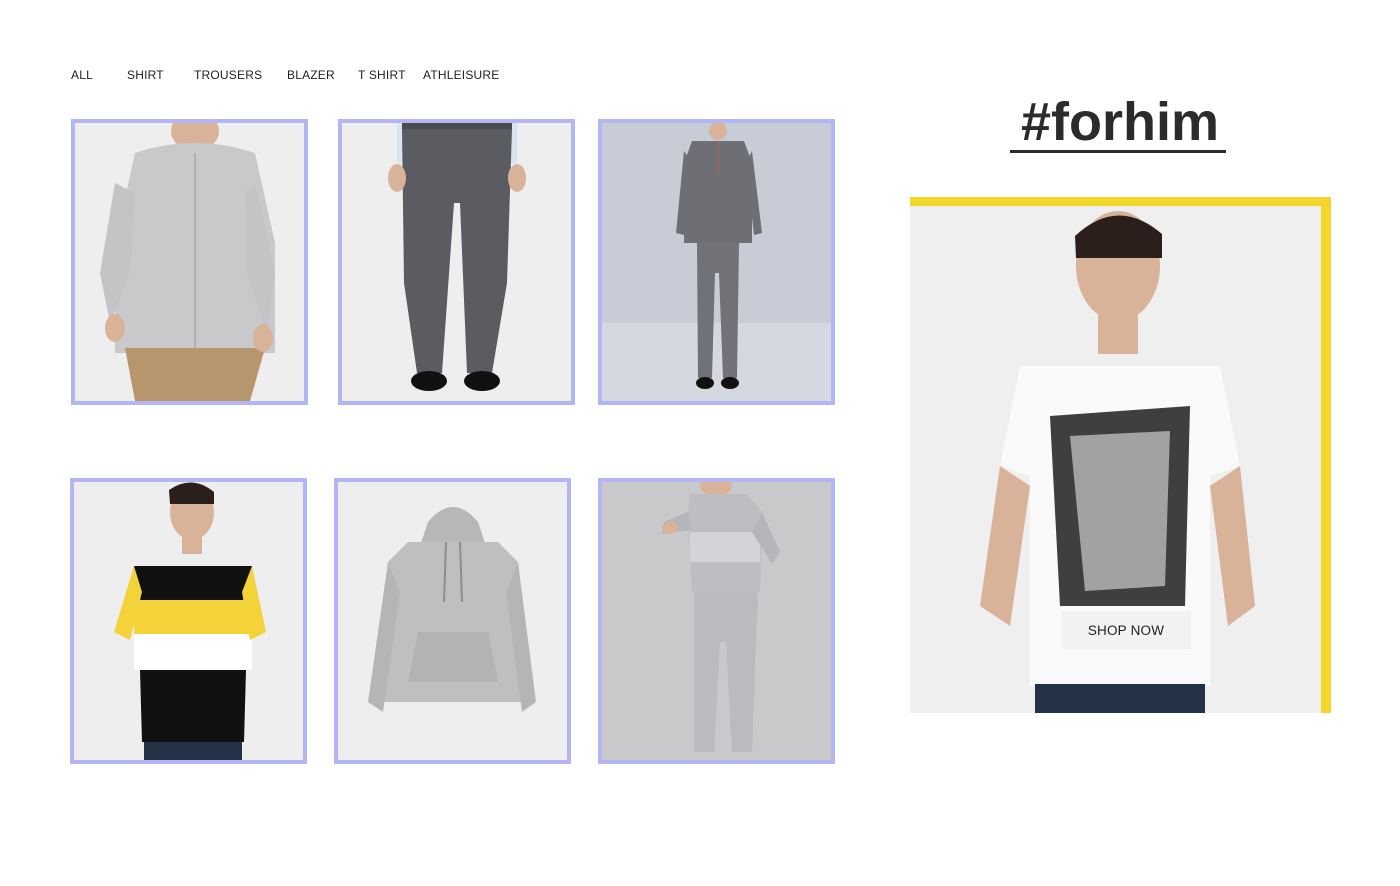 This screenshot has width=1400, height=886. I want to click on grey-tracksuit-photo, so click(716, 621).